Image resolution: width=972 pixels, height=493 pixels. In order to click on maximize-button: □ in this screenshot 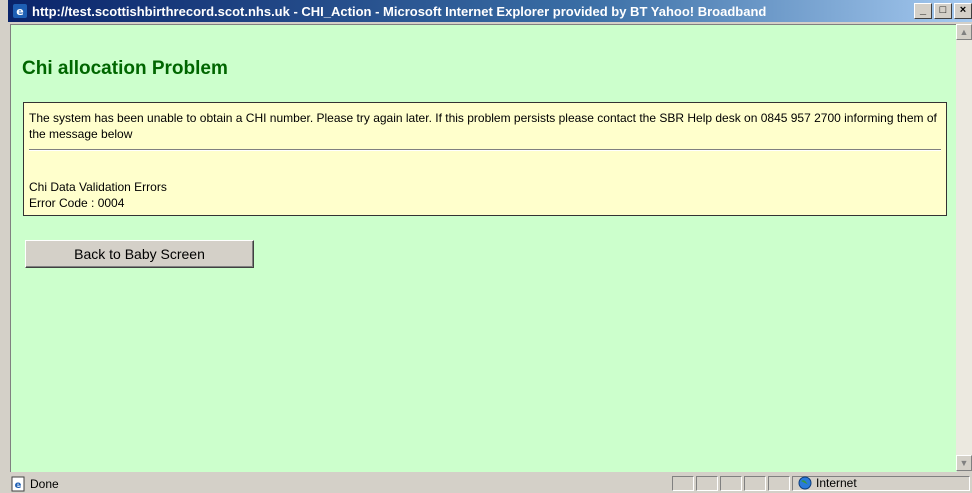, I will do `click(943, 11)`.